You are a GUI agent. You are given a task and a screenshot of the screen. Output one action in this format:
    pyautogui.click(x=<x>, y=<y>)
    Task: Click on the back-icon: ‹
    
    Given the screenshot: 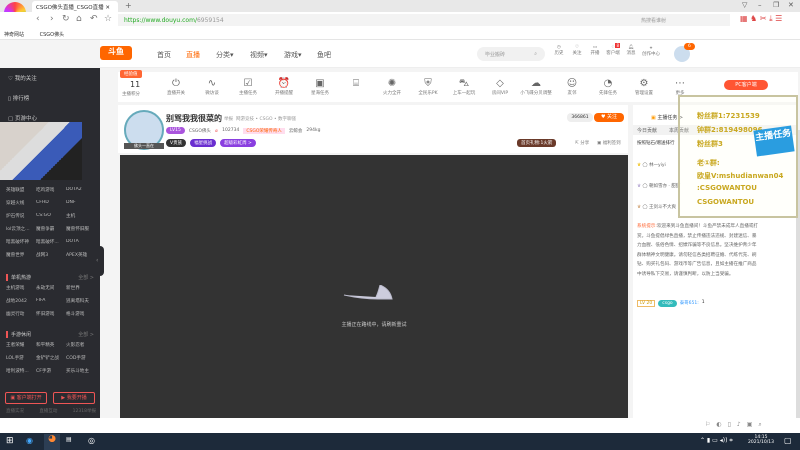 What is the action you would take?
    pyautogui.click(x=38, y=19)
    